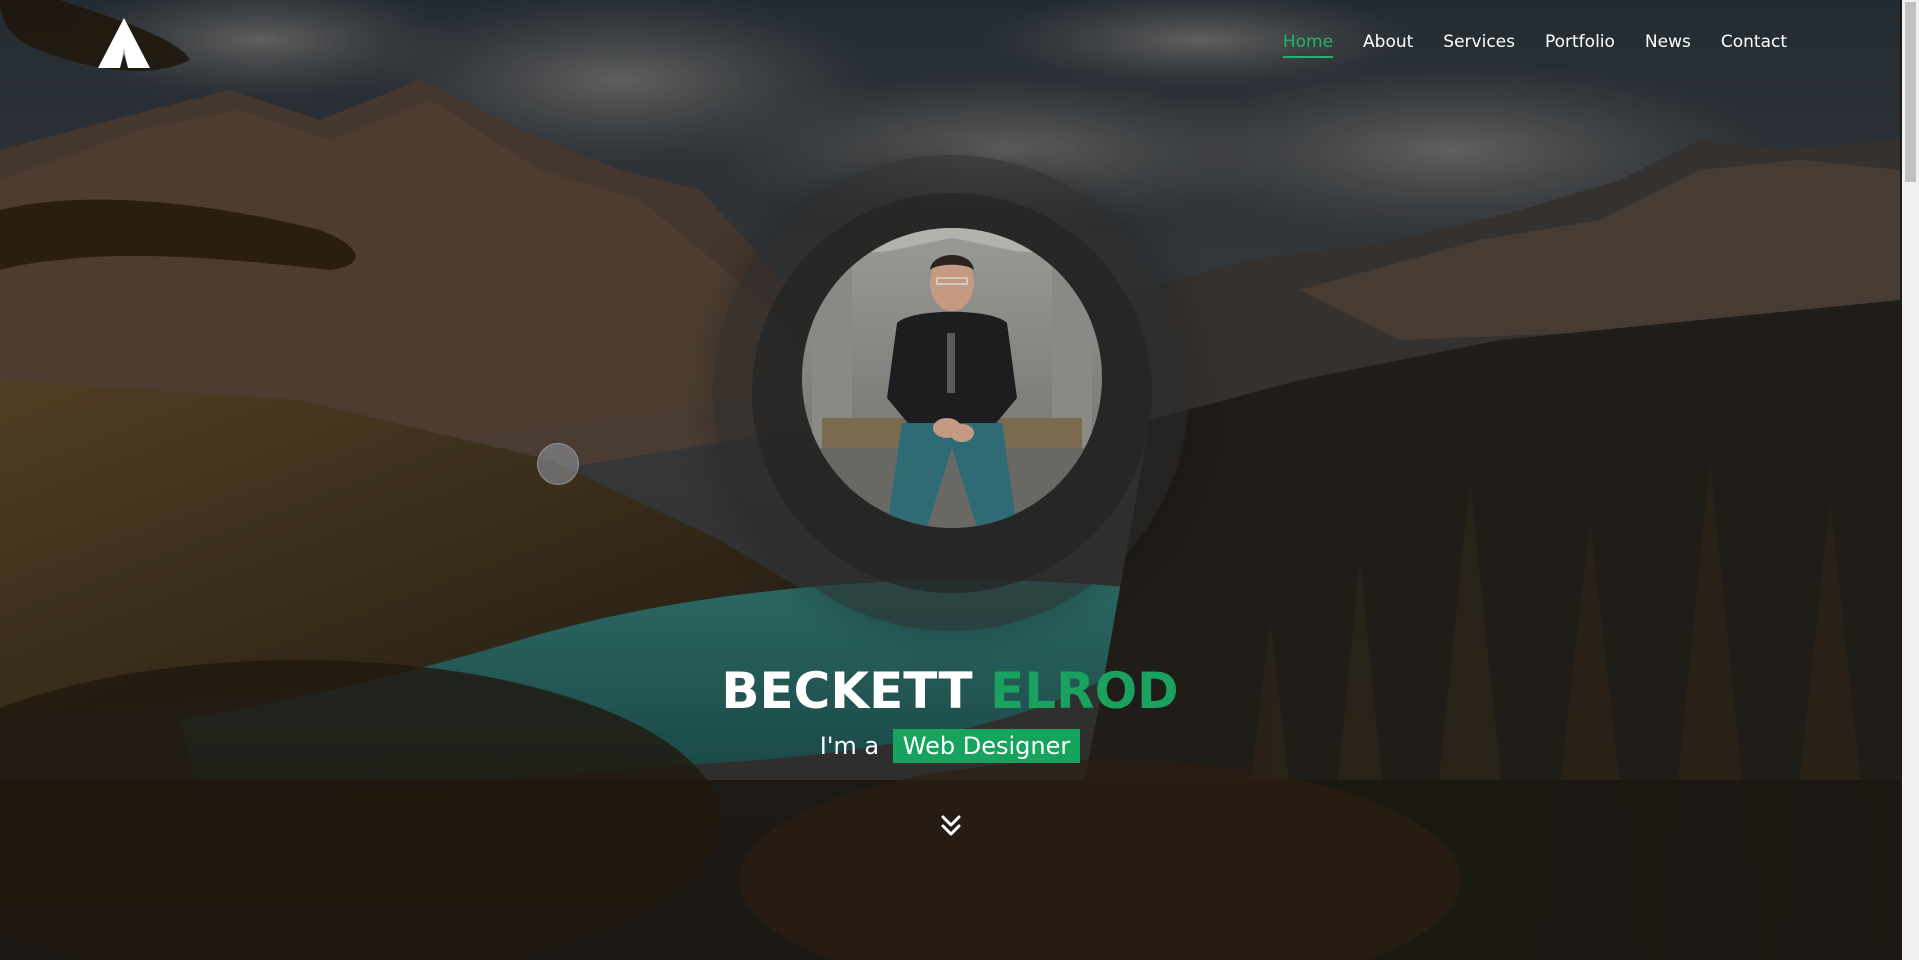 The image size is (1919, 960). Describe the element at coordinates (952, 378) in the screenshot. I see `profile-avatar` at that location.